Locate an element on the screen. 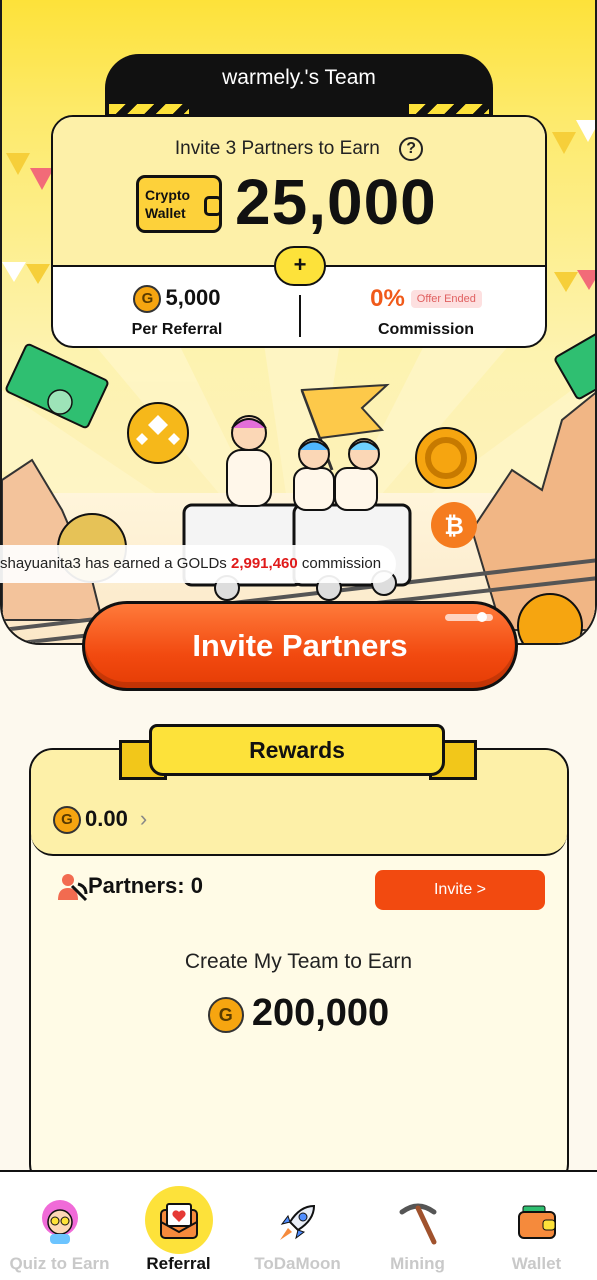  team-header: warmely.'s Team is located at coordinates (299, 85).